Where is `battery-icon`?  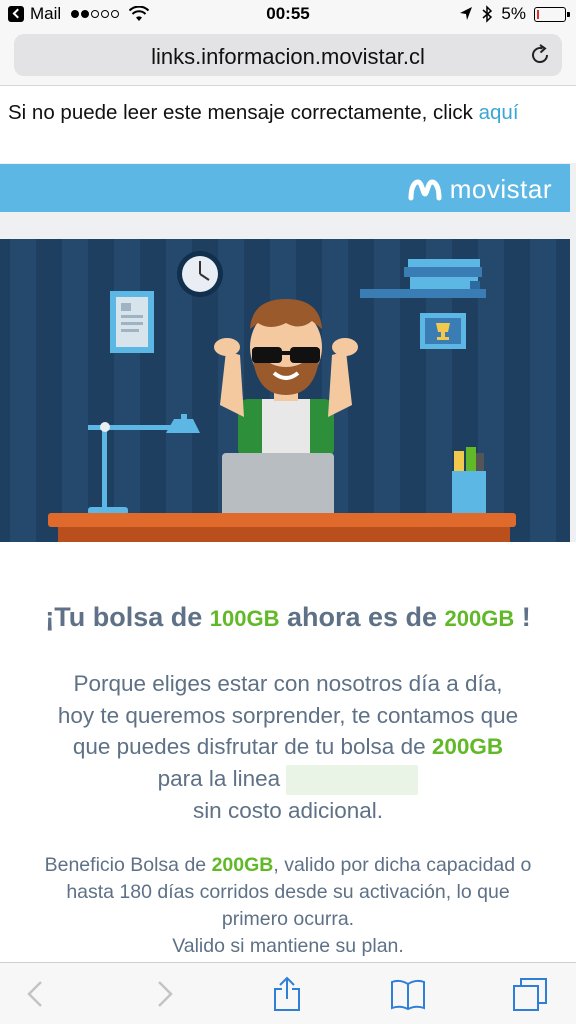 battery-icon is located at coordinates (552, 14).